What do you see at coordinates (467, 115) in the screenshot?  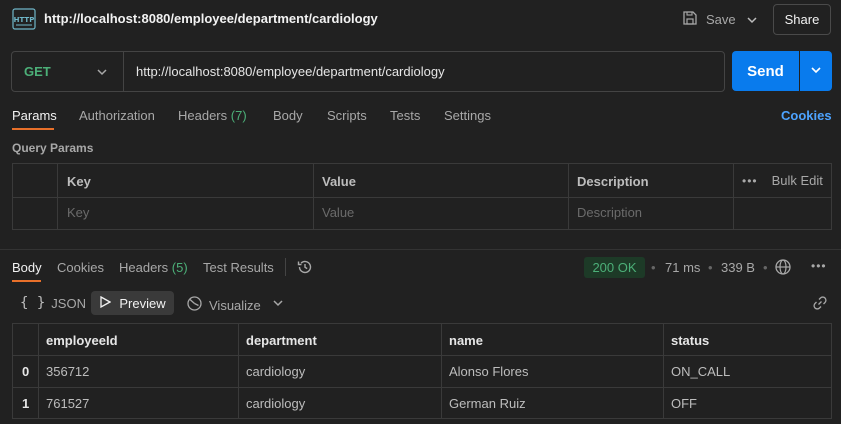 I see `tab-settings: Settings` at bounding box center [467, 115].